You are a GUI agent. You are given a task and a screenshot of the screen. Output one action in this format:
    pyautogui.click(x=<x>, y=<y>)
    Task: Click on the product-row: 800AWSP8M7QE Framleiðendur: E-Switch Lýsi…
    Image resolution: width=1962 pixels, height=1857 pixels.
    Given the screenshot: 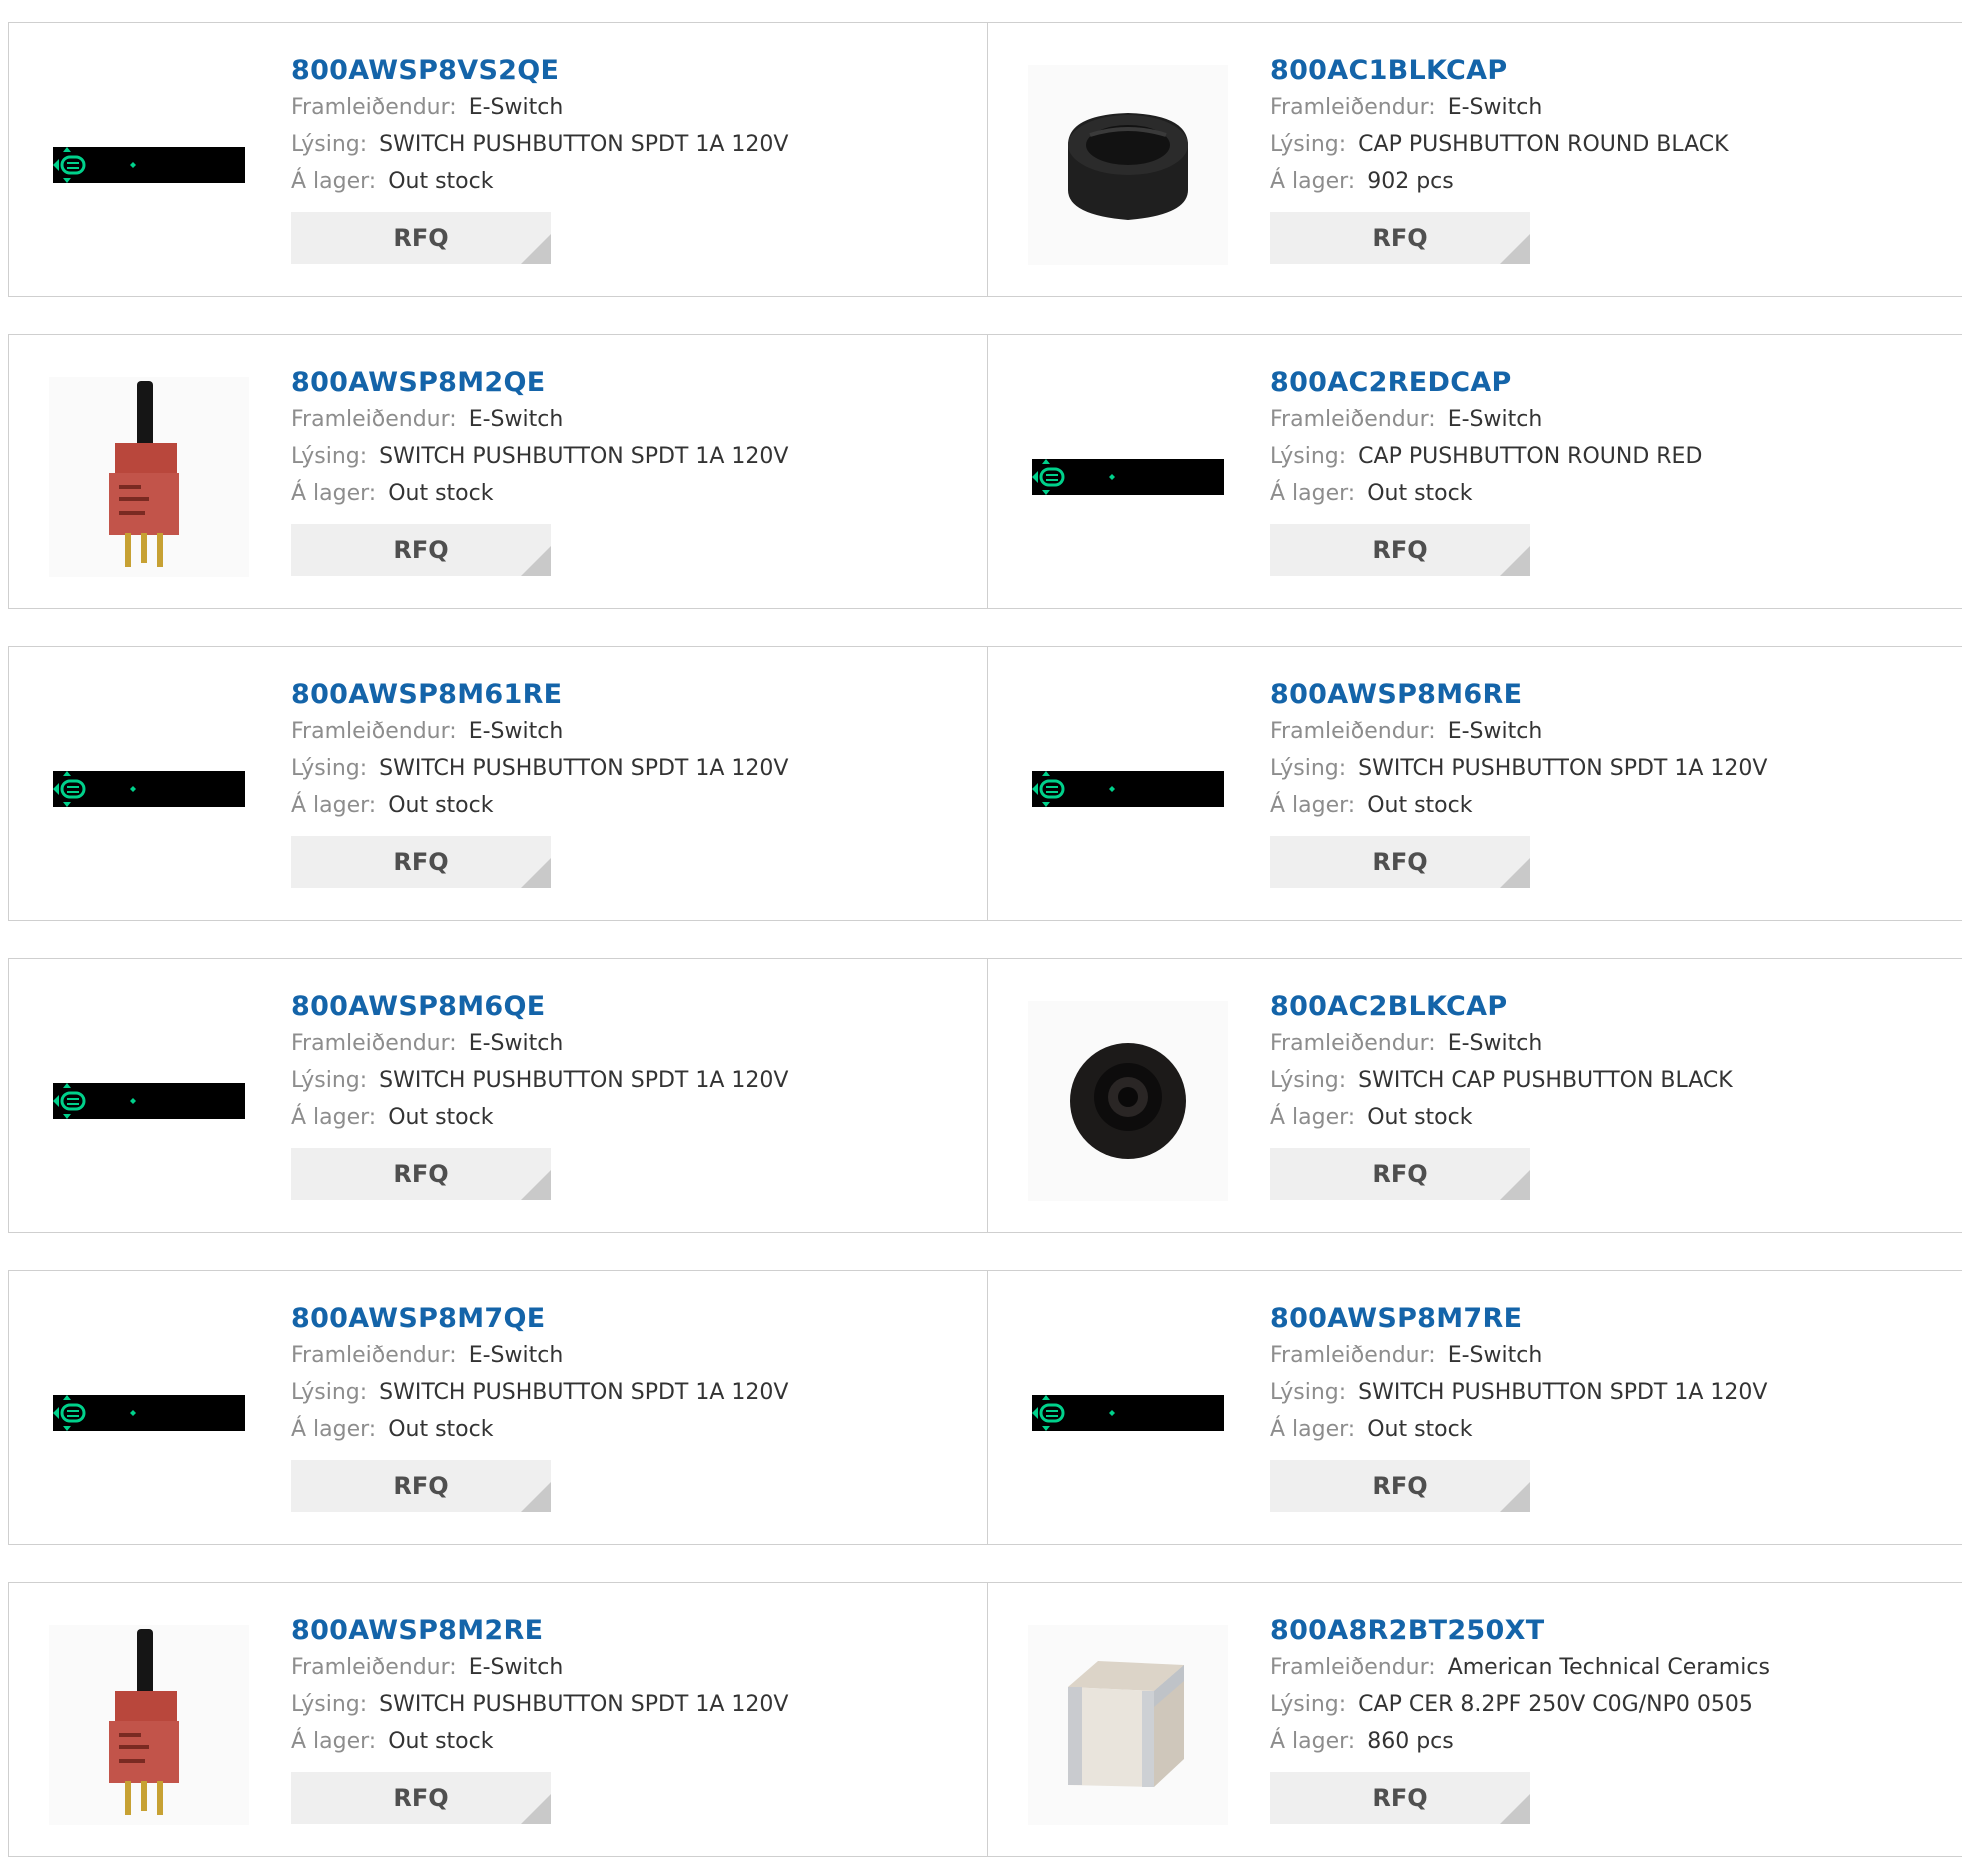 What is the action you would take?
    pyautogui.click(x=985, y=1407)
    